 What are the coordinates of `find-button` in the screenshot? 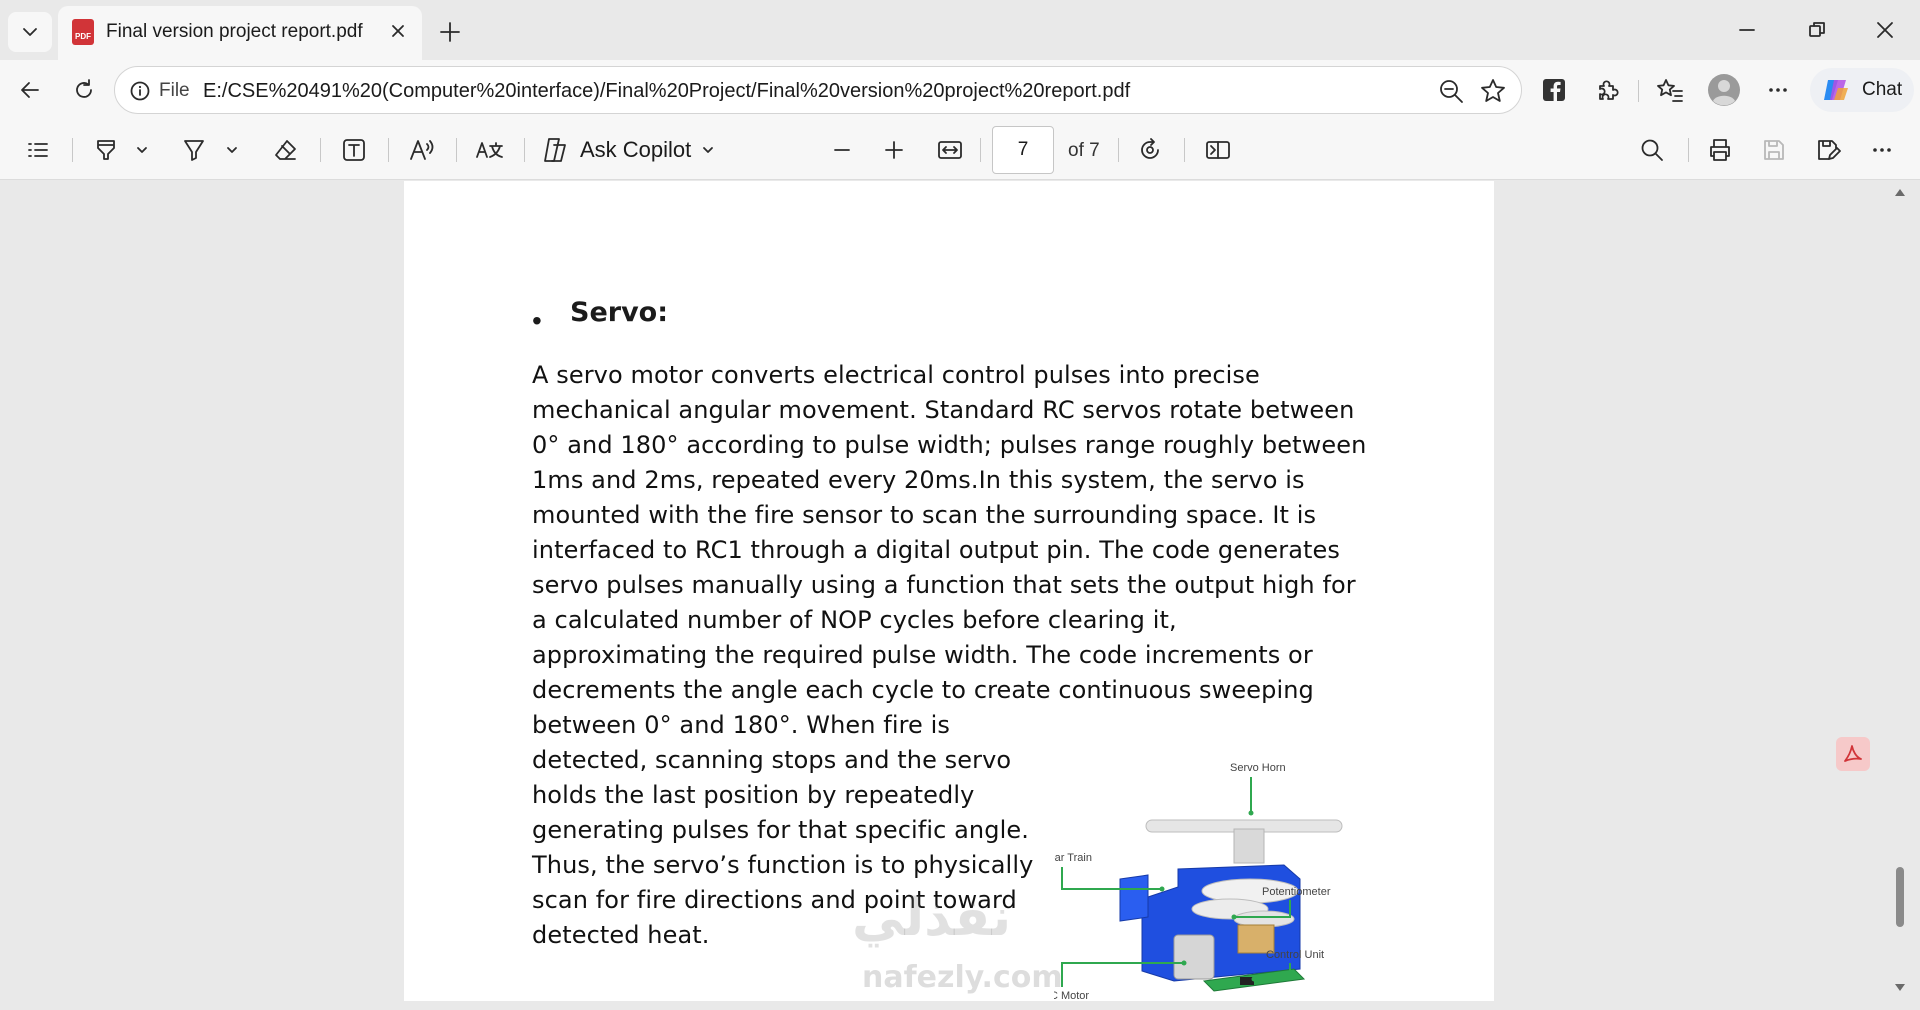 It's located at (1652, 150).